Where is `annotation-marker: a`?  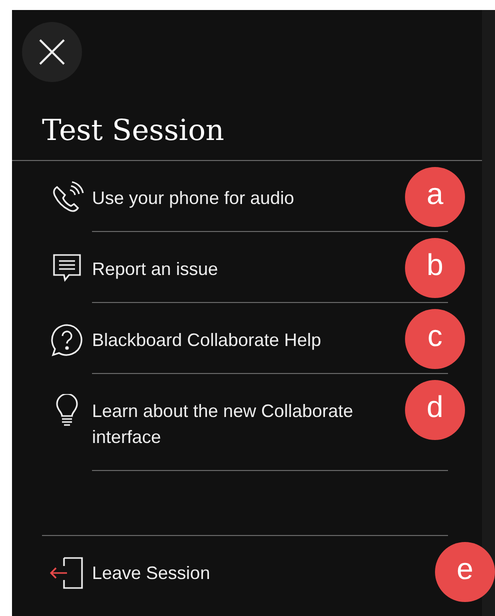
annotation-marker: a is located at coordinates (435, 197).